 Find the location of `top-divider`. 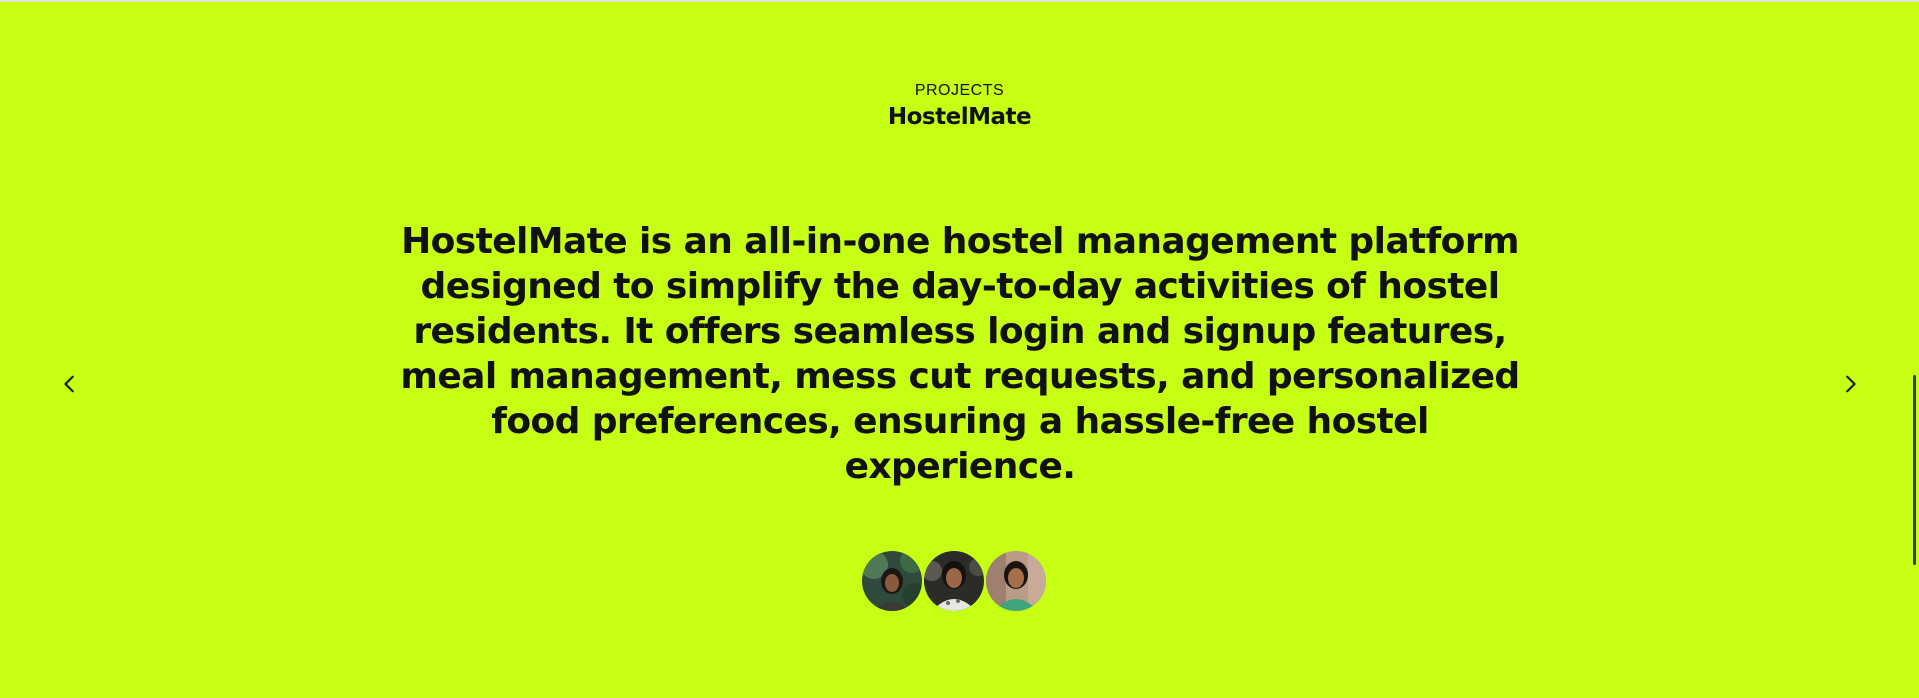

top-divider is located at coordinates (959, 1).